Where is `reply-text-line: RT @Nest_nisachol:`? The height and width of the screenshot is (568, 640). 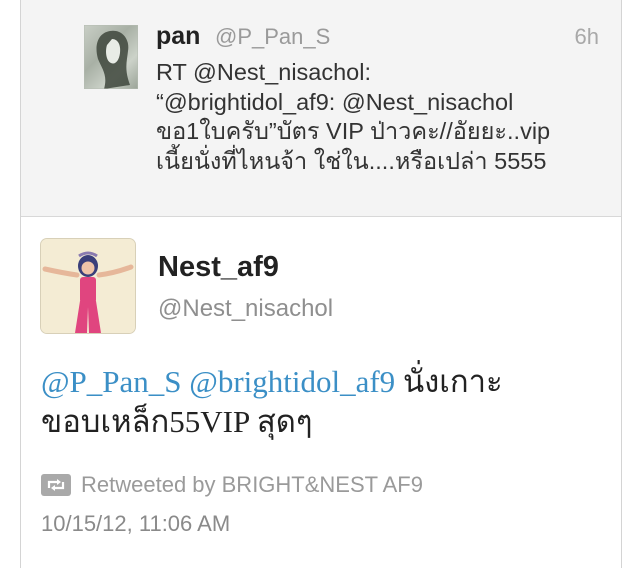 reply-text-line: RT @Nest_nisachol: is located at coordinates (263, 72).